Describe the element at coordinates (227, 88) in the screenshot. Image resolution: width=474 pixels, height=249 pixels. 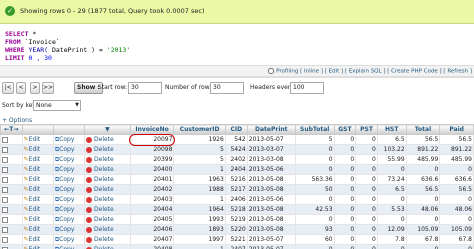
I see `number-of-rows-input: 30` at that location.